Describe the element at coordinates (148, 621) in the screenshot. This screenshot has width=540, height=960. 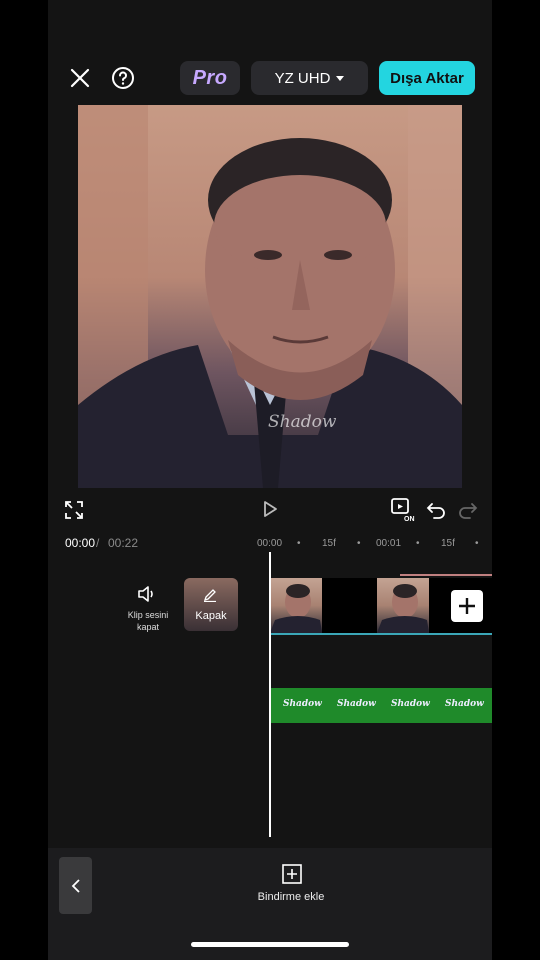
I see `mute-clip-label: Klip sesini kapat` at that location.